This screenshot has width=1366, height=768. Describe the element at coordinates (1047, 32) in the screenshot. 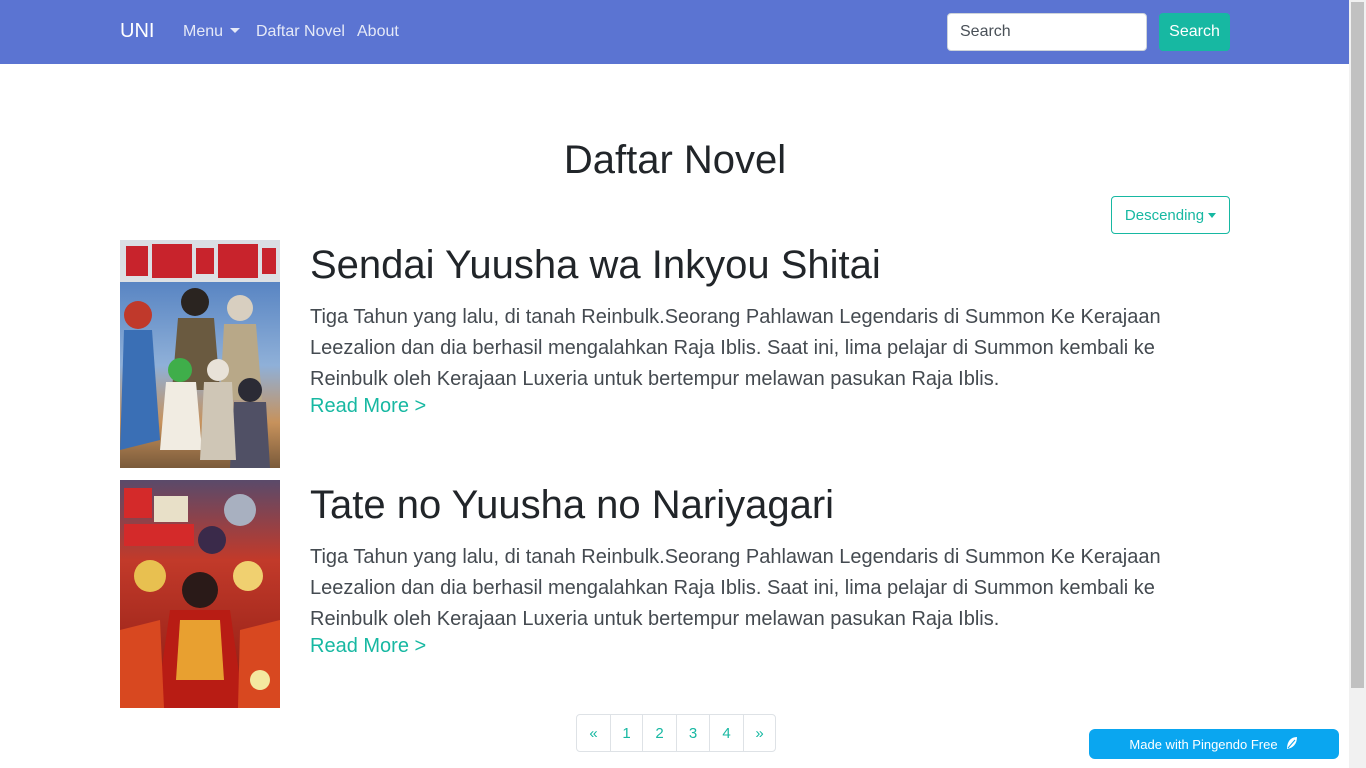

I see `search-input` at that location.